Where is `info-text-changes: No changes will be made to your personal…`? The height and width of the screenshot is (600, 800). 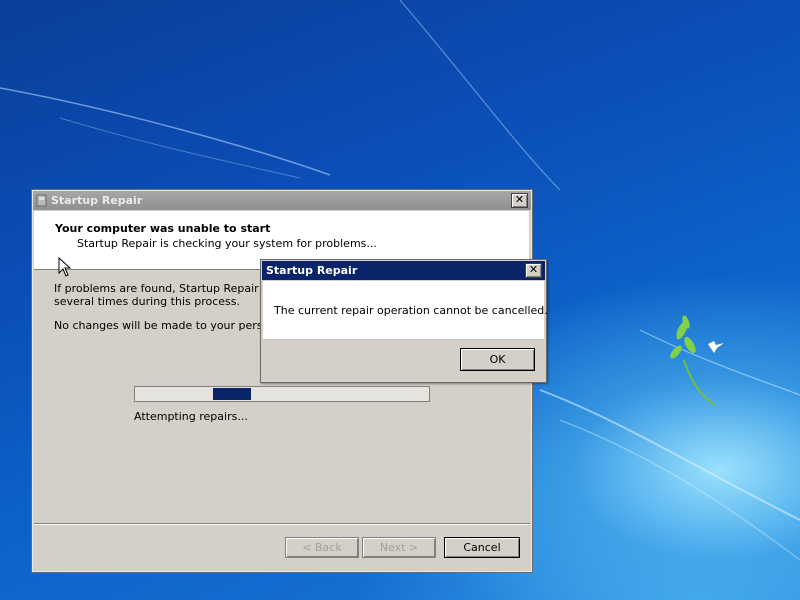 info-text-changes: No changes will be made to your personal… is located at coordinates (174, 325).